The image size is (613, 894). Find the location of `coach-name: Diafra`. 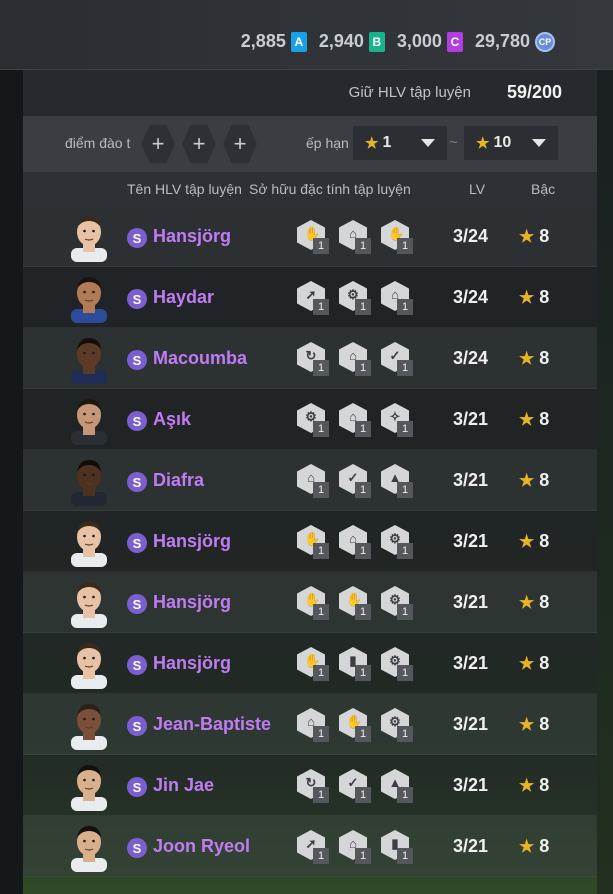

coach-name: Diafra is located at coordinates (178, 480).